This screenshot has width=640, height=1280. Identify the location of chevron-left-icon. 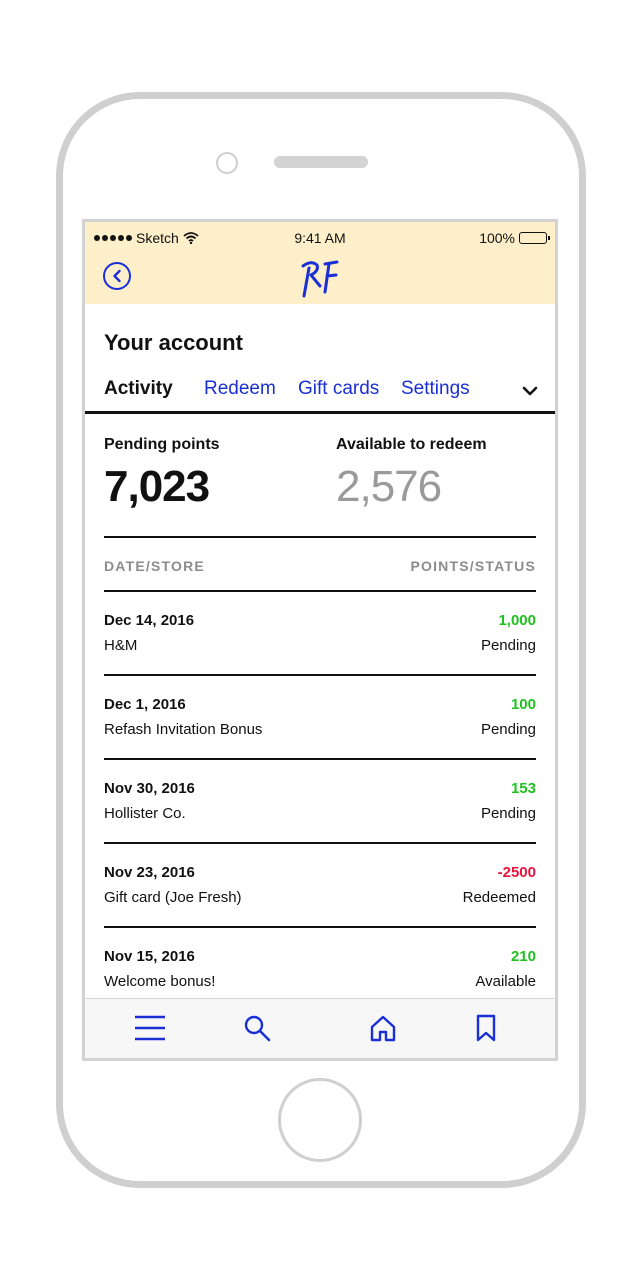
(117, 276).